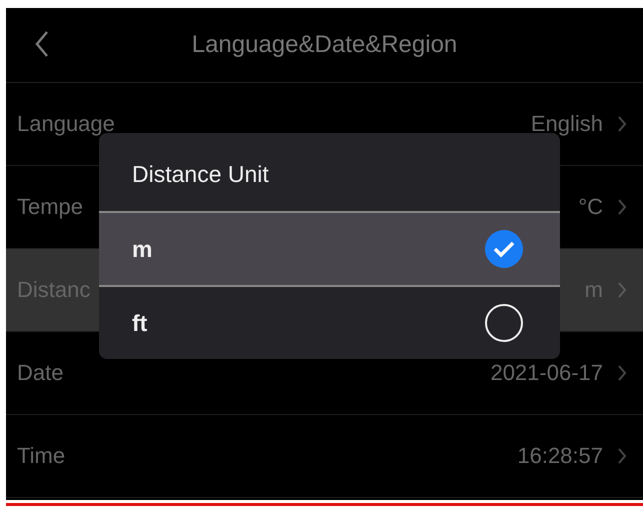 This screenshot has width=643, height=509. What do you see at coordinates (324, 45) in the screenshot?
I see `screen-title: Language&Date&Region` at bounding box center [324, 45].